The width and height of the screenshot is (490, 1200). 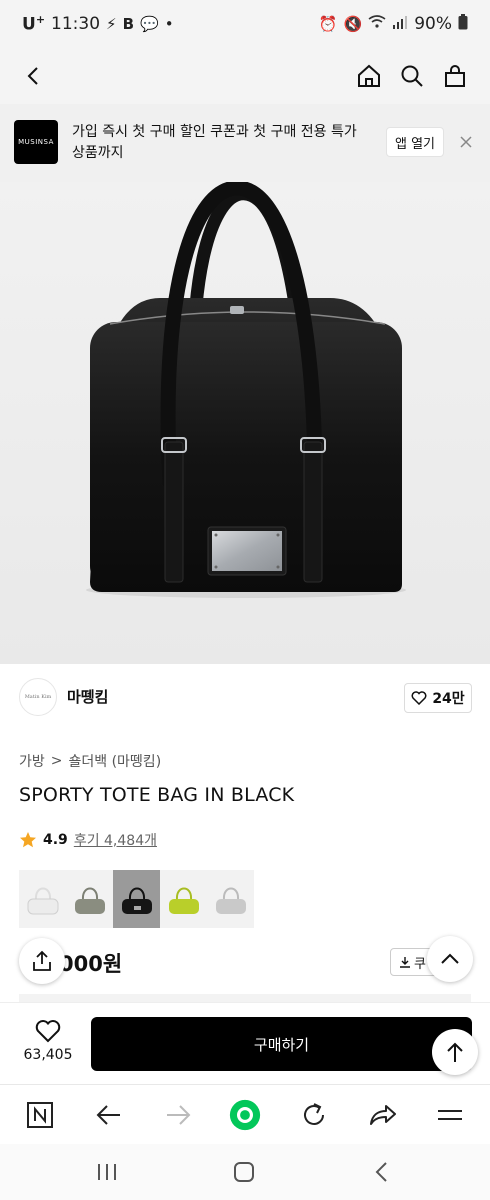 I want to click on review-count-link: 후기 4,484개, so click(x=115, y=840).